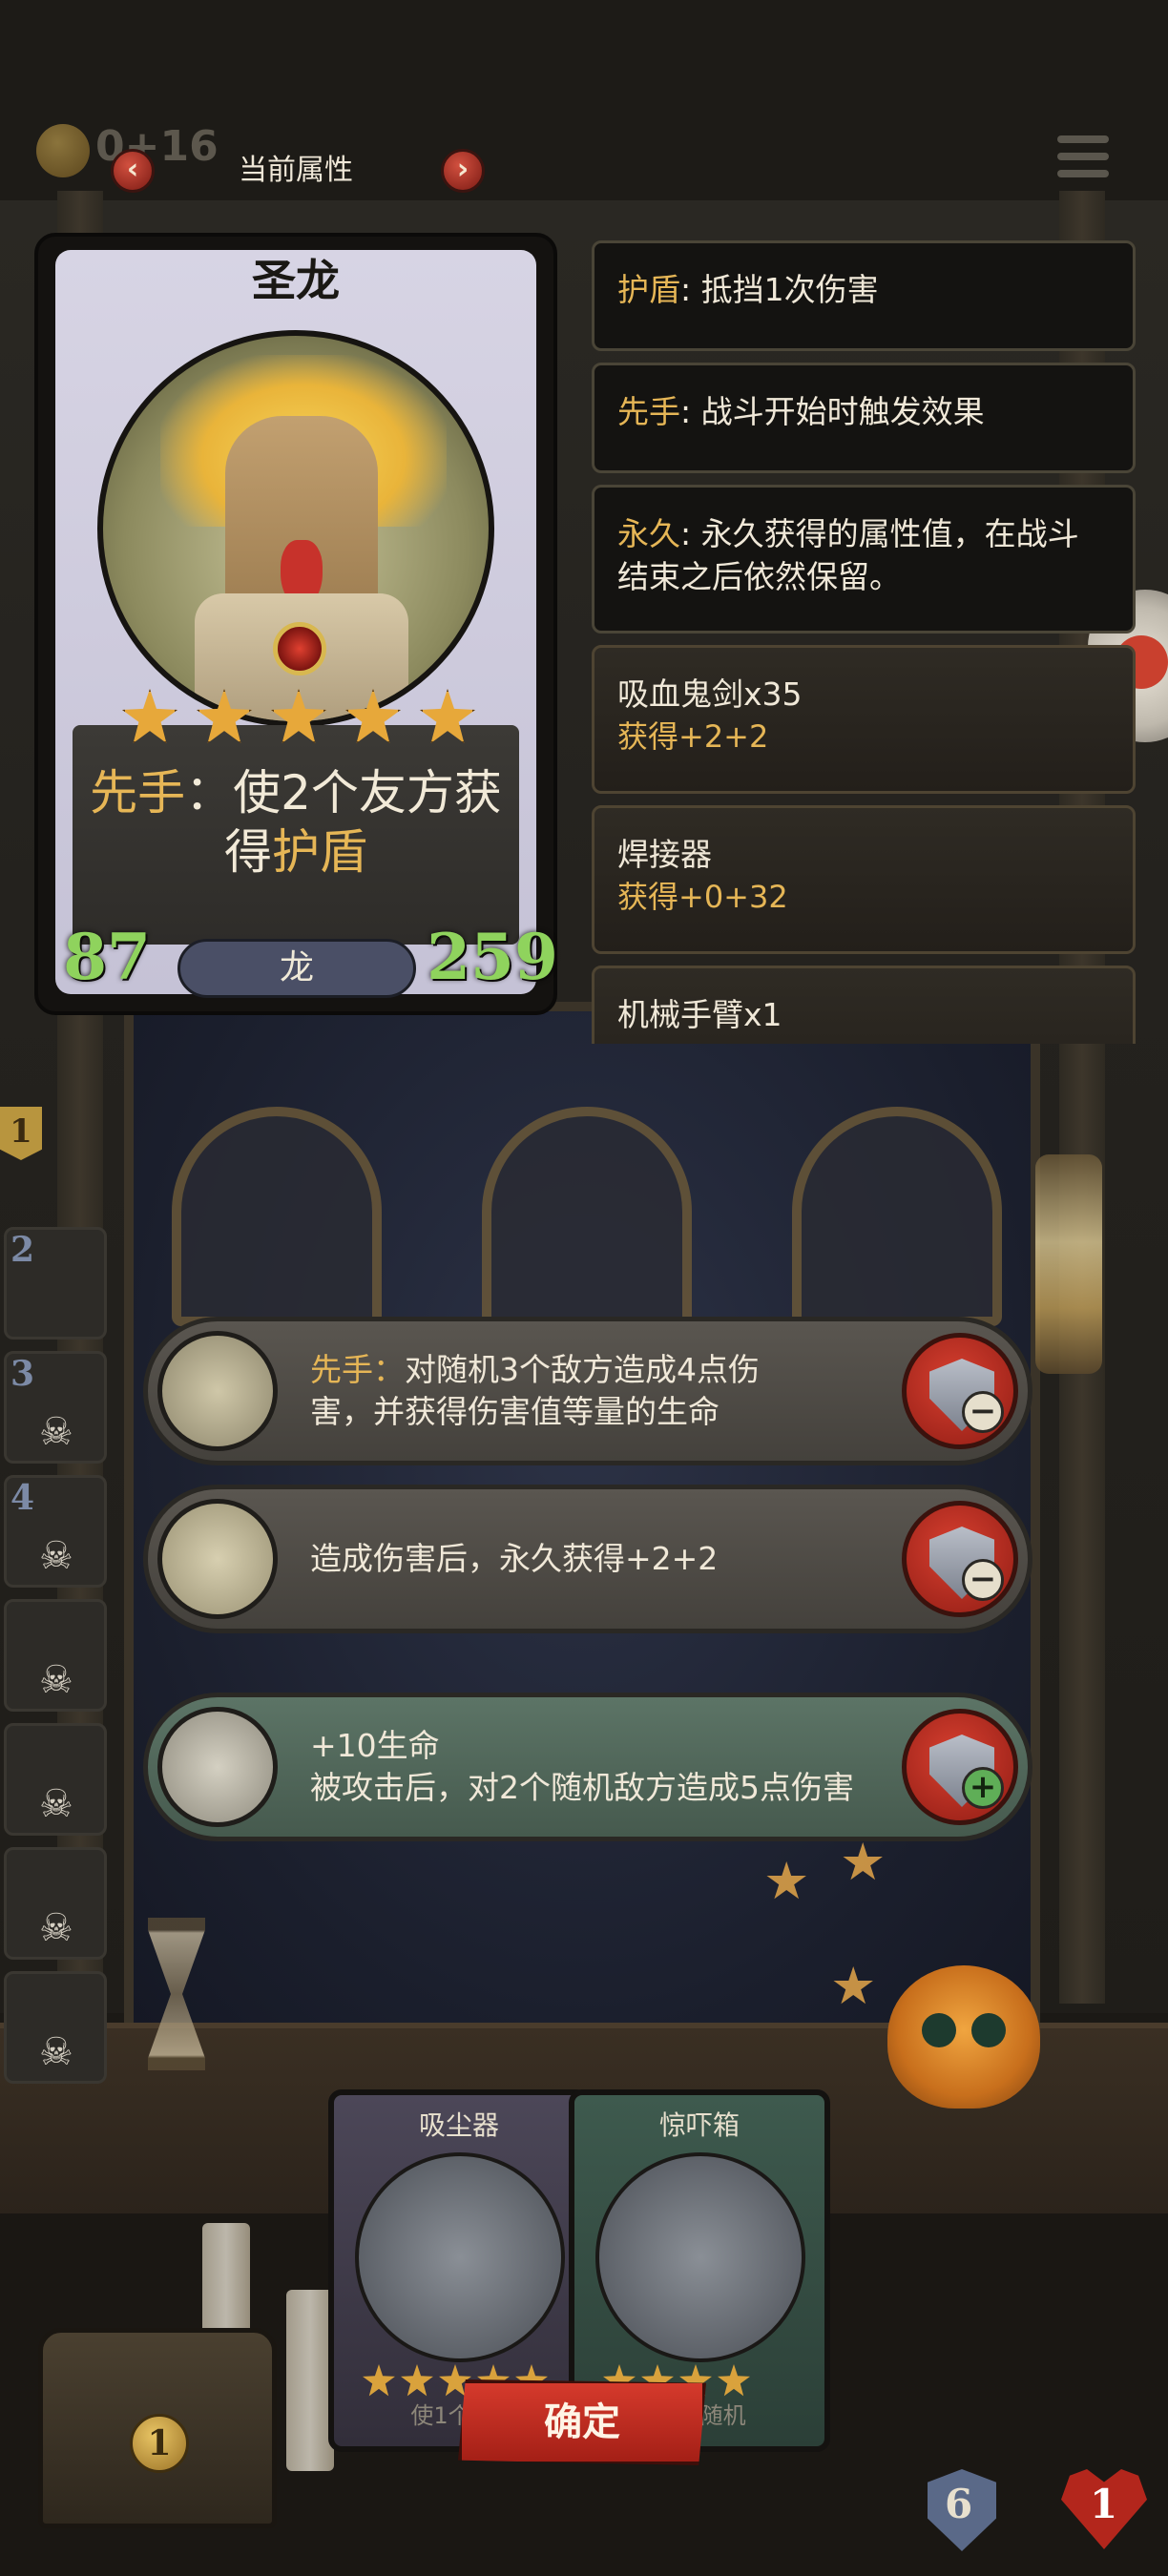 The height and width of the screenshot is (2576, 1168). Describe the element at coordinates (864, 559) in the screenshot. I see `keyword-panel-permanent: 永久: 永久获得的属性值，在战斗结束之后依然保留。` at that location.